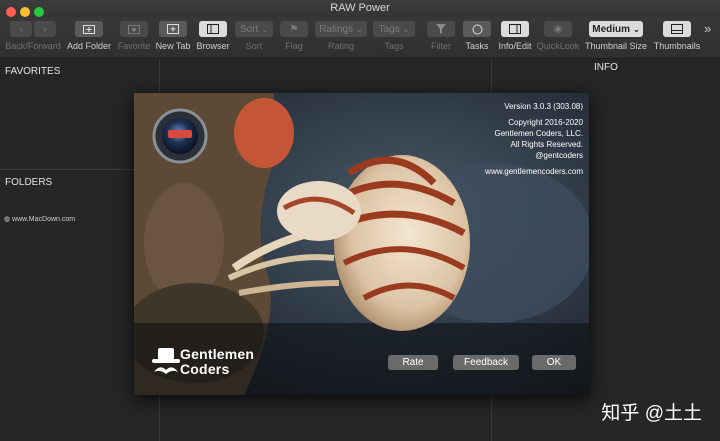 The image size is (720, 441). I want to click on thumbnails-item: Thumbnails, so click(677, 36).